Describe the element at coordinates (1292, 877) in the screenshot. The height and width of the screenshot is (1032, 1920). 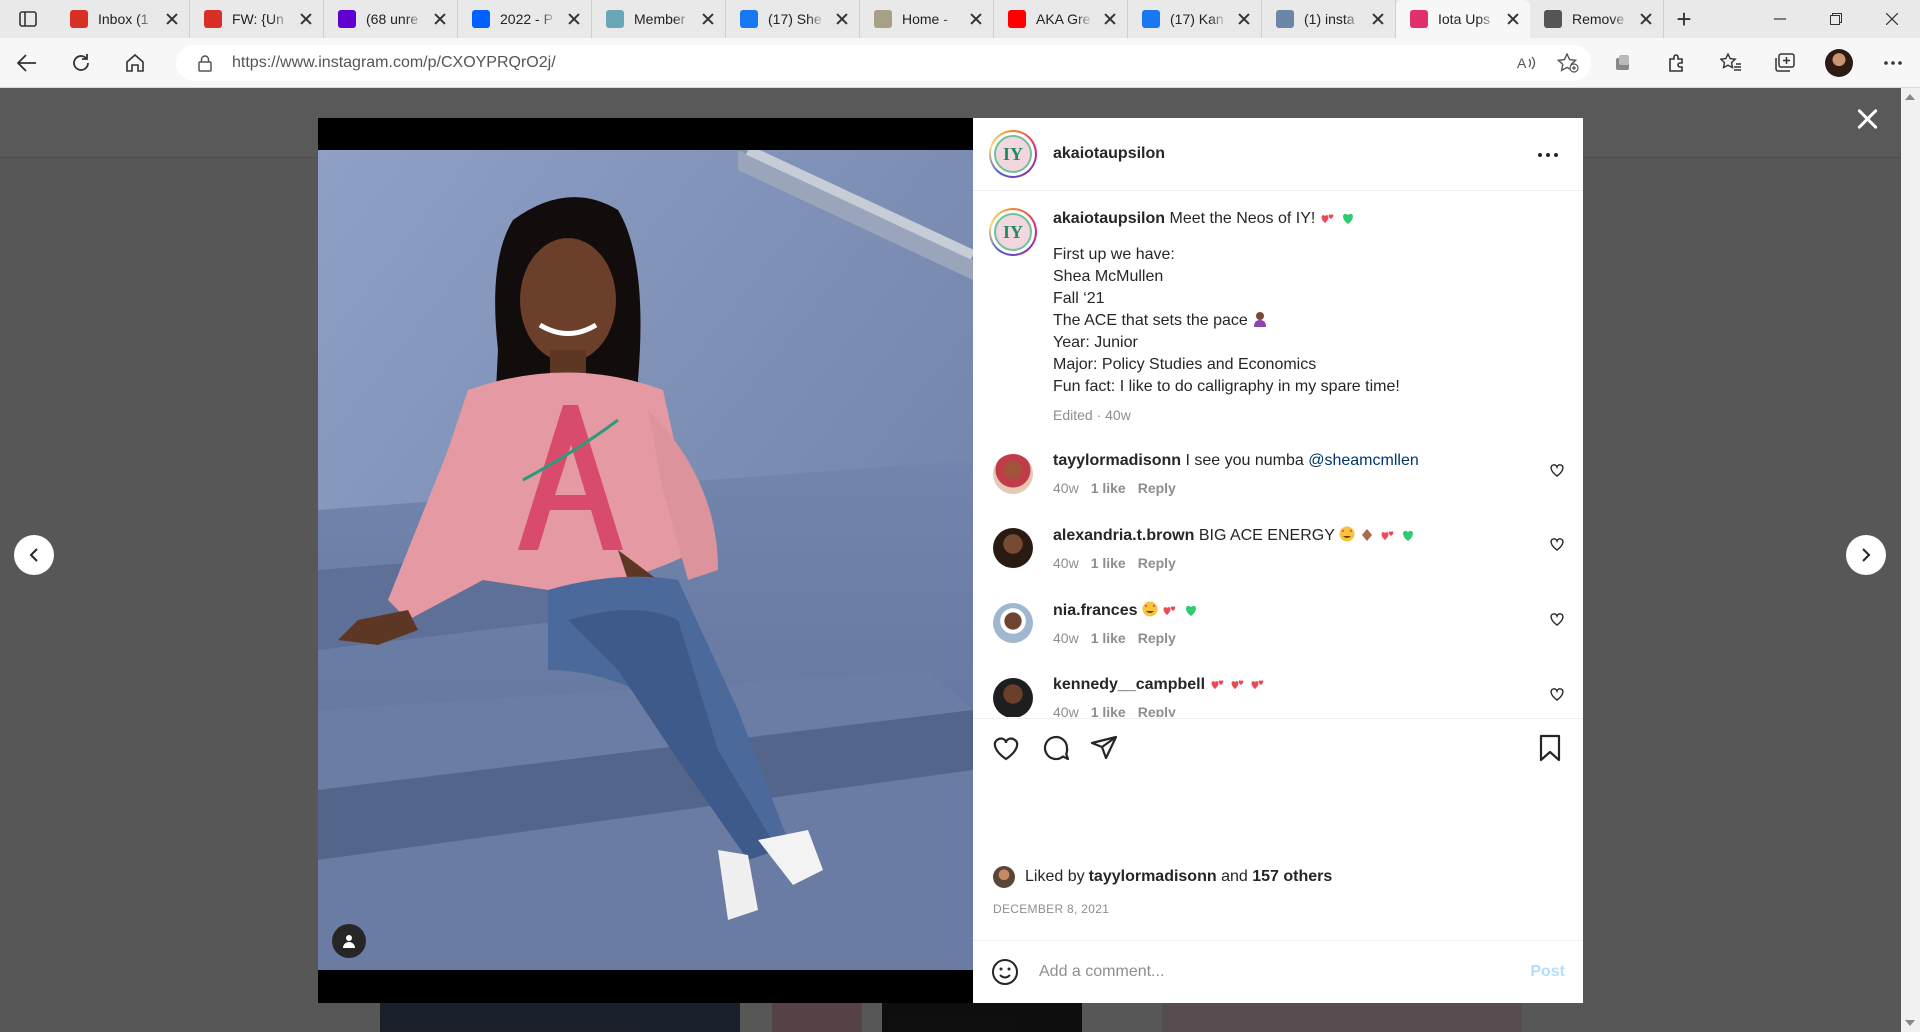
I see `liked-by-others: 157 others` at that location.